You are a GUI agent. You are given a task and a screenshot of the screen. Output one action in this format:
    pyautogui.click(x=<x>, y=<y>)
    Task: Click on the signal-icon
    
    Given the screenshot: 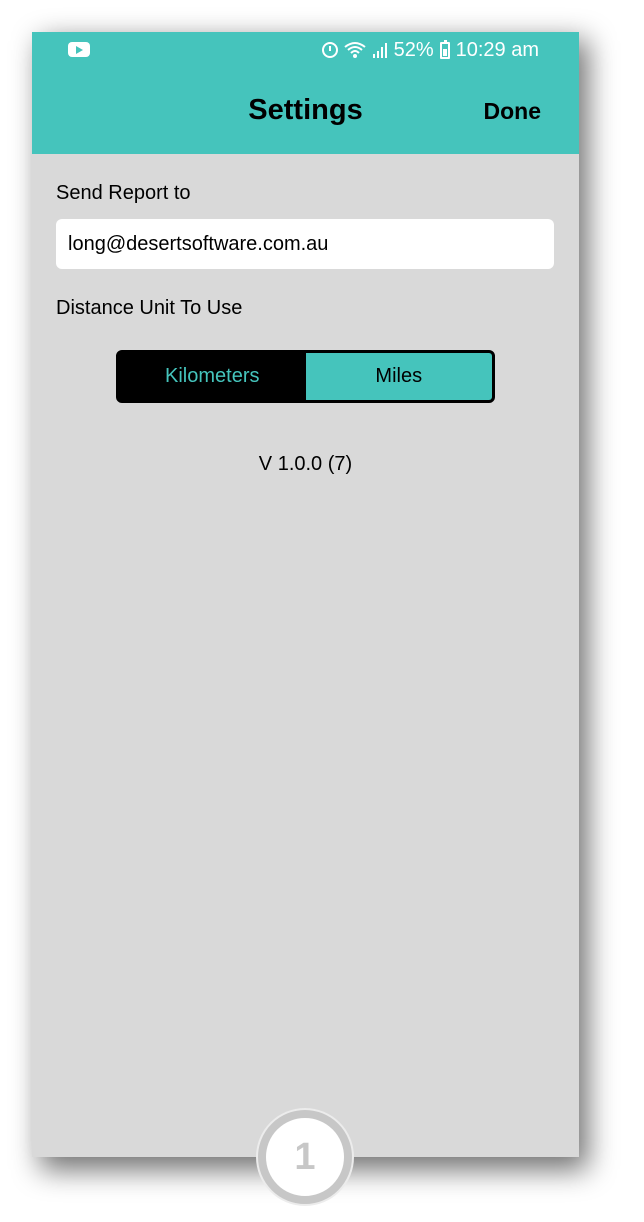 What is the action you would take?
    pyautogui.click(x=380, y=50)
    